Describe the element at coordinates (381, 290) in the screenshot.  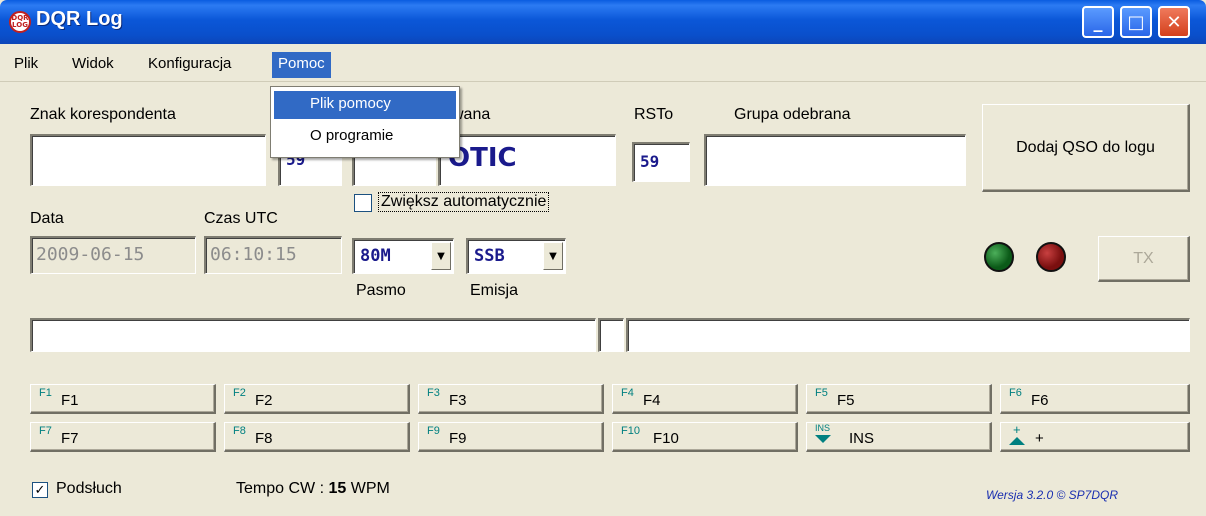
I see `band-label: Pasmo` at that location.